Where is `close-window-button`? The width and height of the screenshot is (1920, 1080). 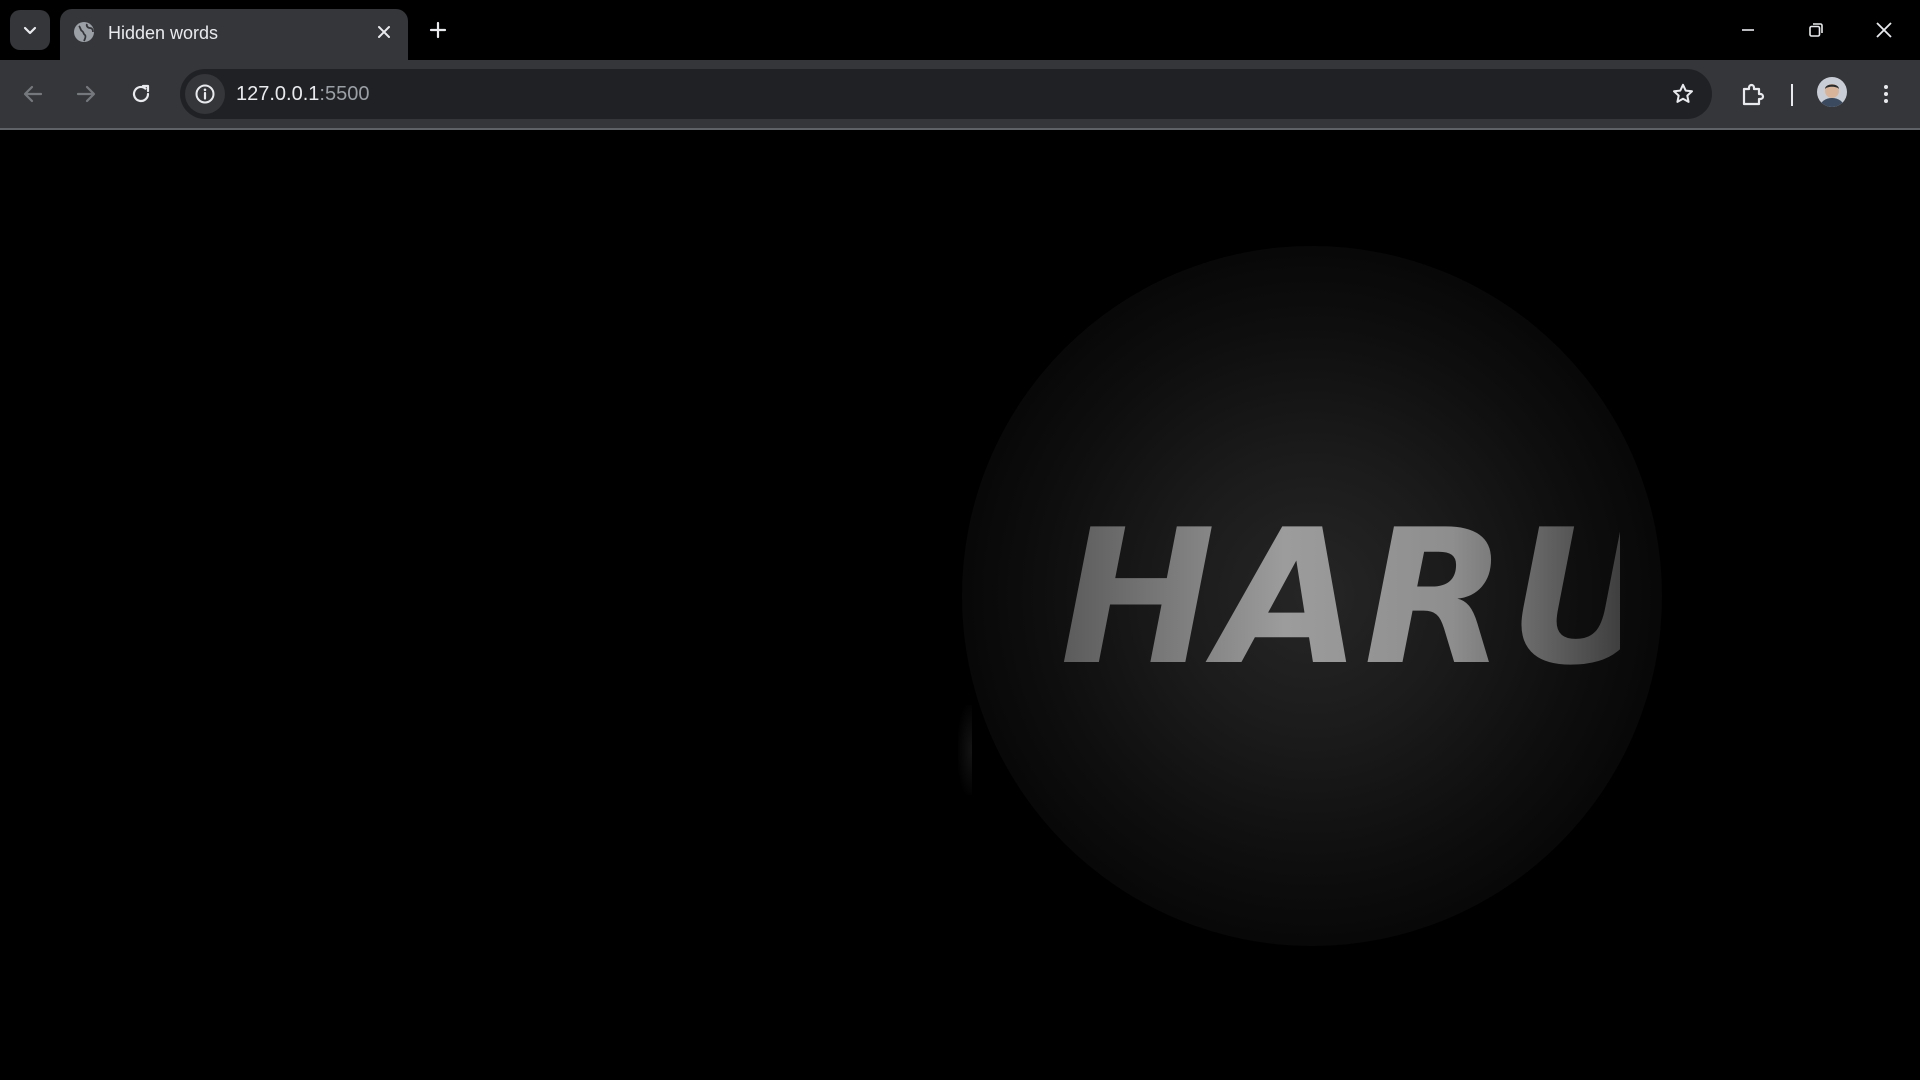 close-window-button is located at coordinates (1884, 30).